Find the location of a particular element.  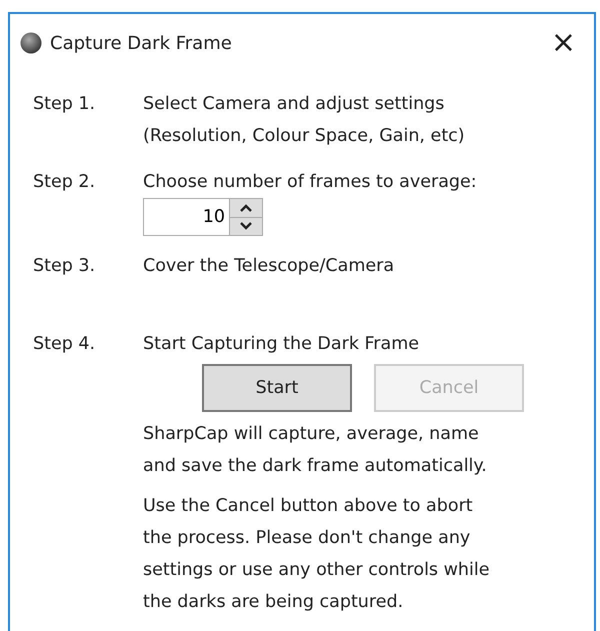

close-button: × is located at coordinates (563, 43).